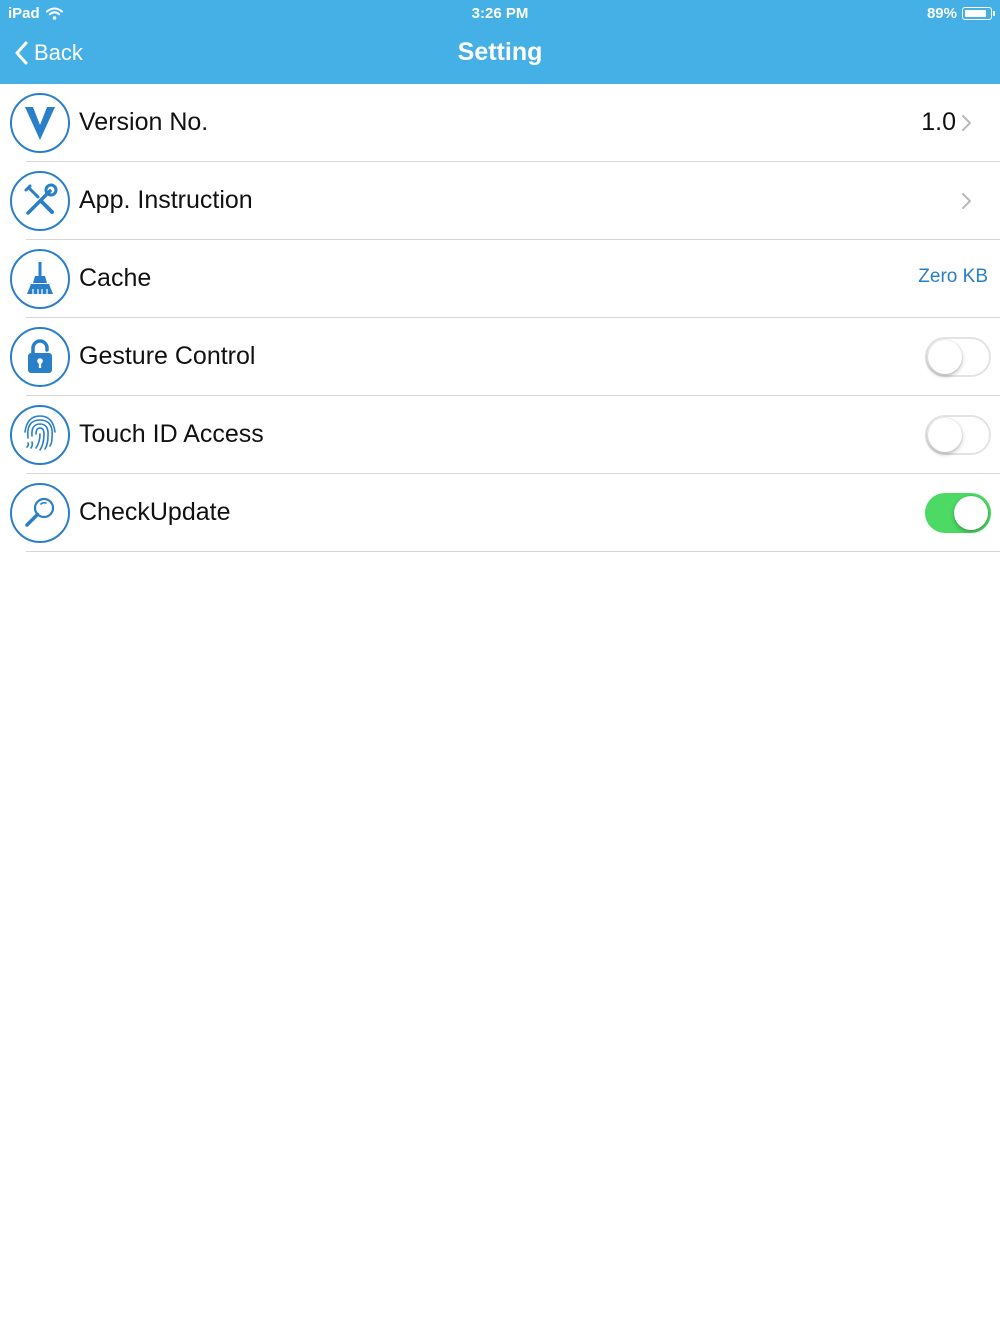 The height and width of the screenshot is (1334, 1000). What do you see at coordinates (975, 13) in the screenshot?
I see `battery-fill` at bounding box center [975, 13].